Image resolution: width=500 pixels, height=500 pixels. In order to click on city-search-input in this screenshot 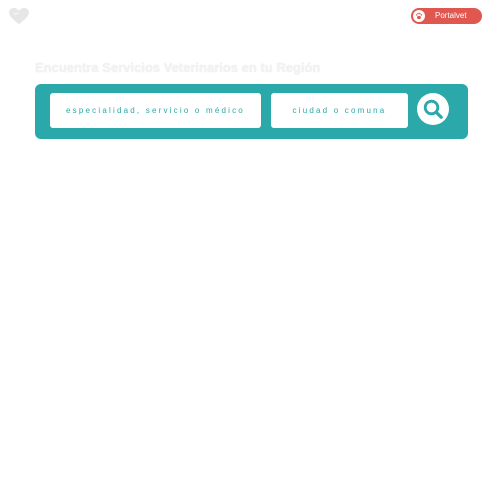, I will do `click(339, 110)`.